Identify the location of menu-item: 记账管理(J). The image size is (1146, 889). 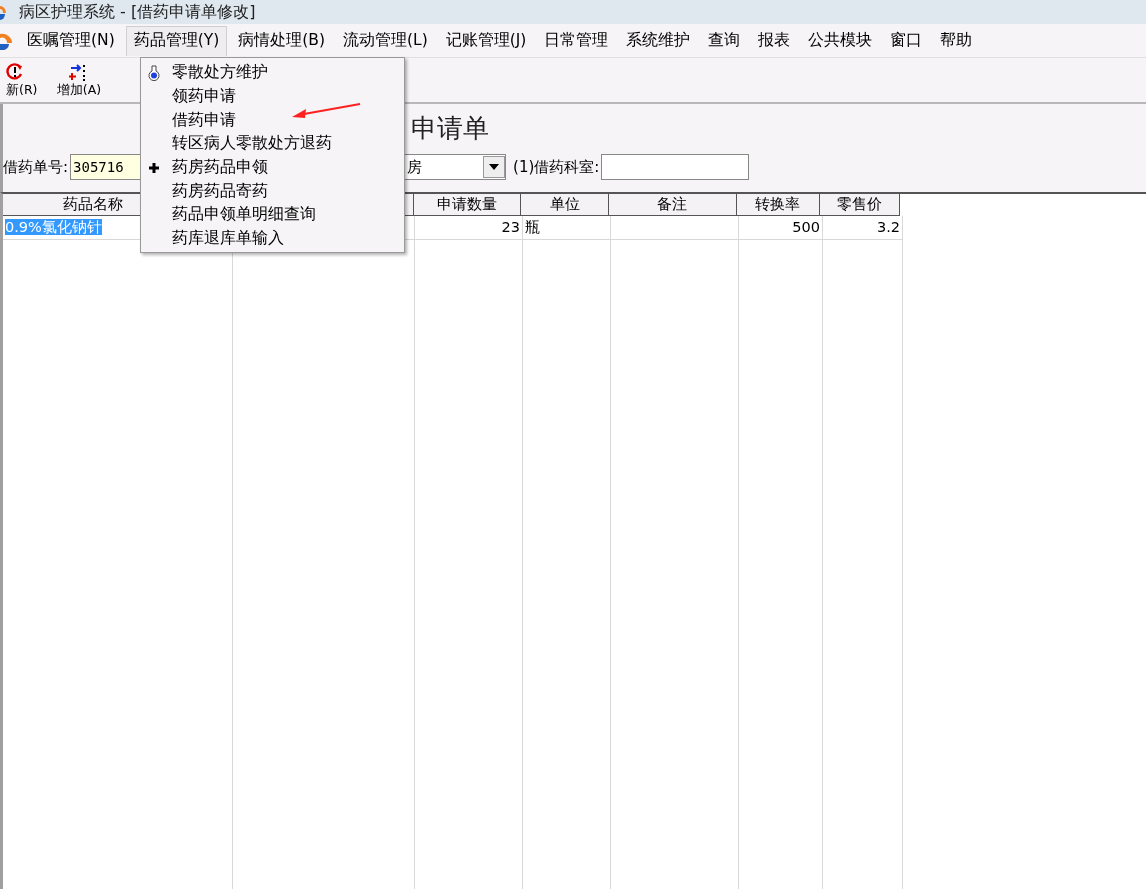
(486, 40).